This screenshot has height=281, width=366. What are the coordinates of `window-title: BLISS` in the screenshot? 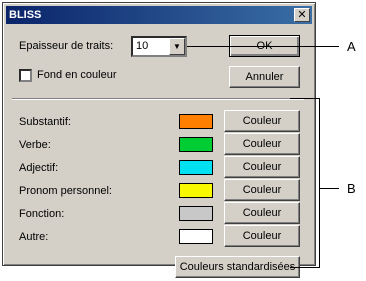 It's located at (25, 15).